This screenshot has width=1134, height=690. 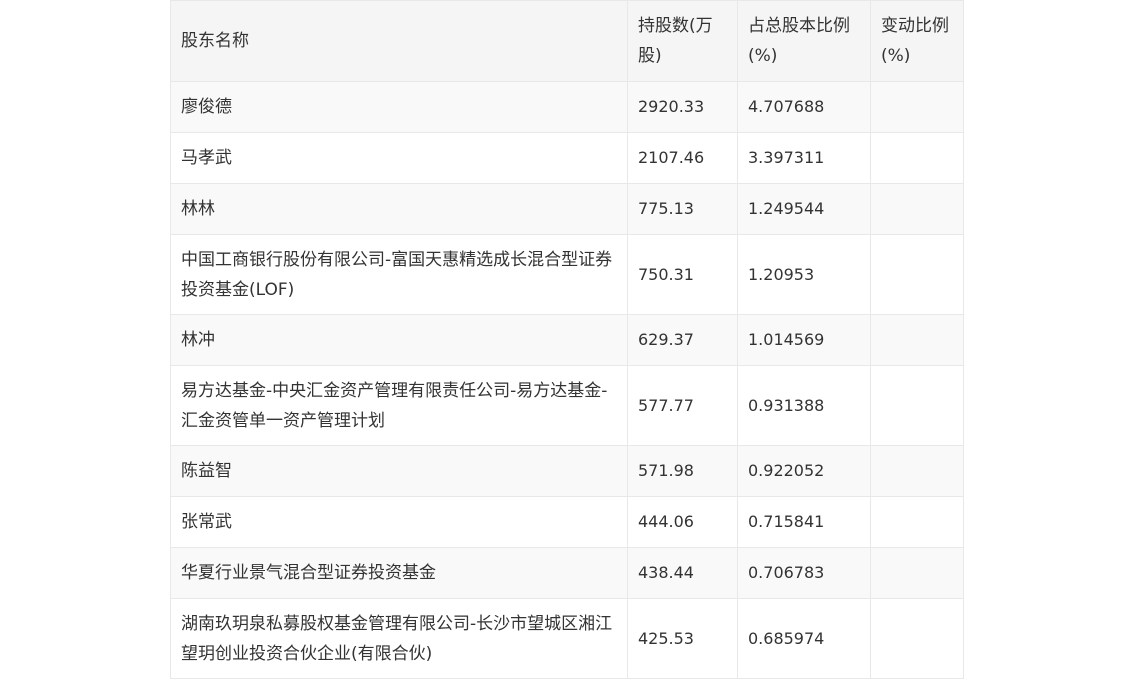 What do you see at coordinates (804, 405) in the screenshot?
I see `cell-ratio: 0.931388` at bounding box center [804, 405].